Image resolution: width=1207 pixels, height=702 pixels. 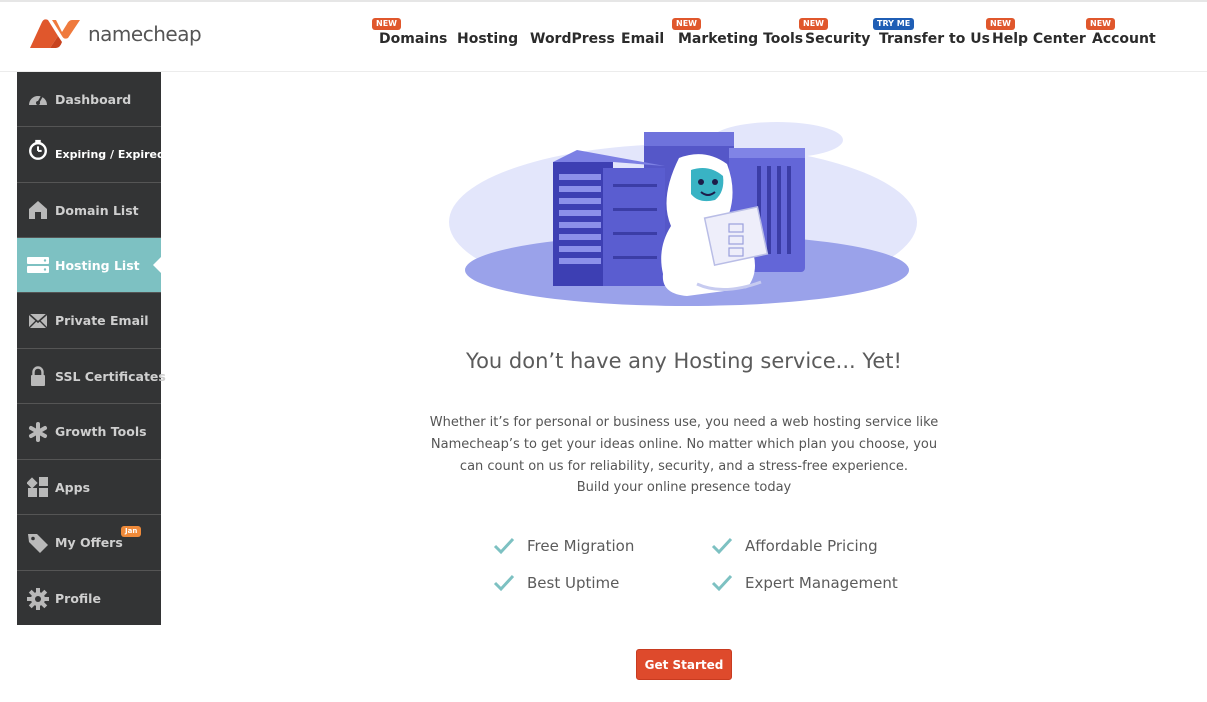 I want to click on feature-label: Best Uptime, so click(x=573, y=583).